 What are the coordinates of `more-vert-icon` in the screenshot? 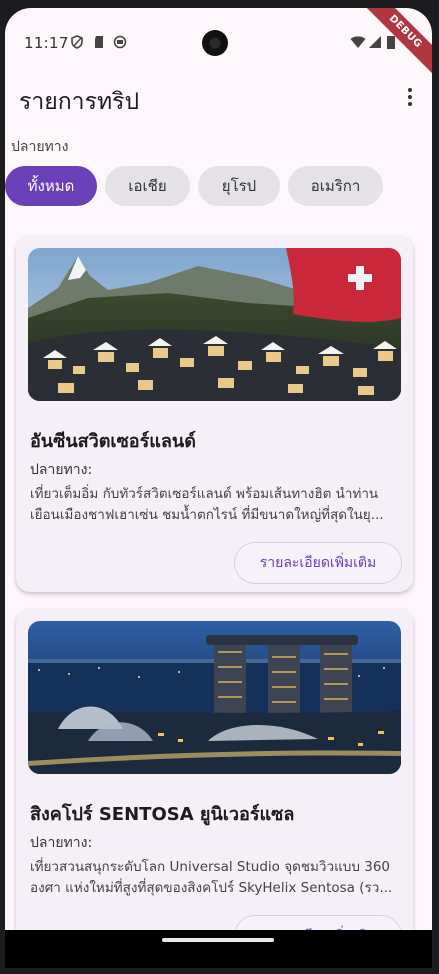 It's located at (410, 98).